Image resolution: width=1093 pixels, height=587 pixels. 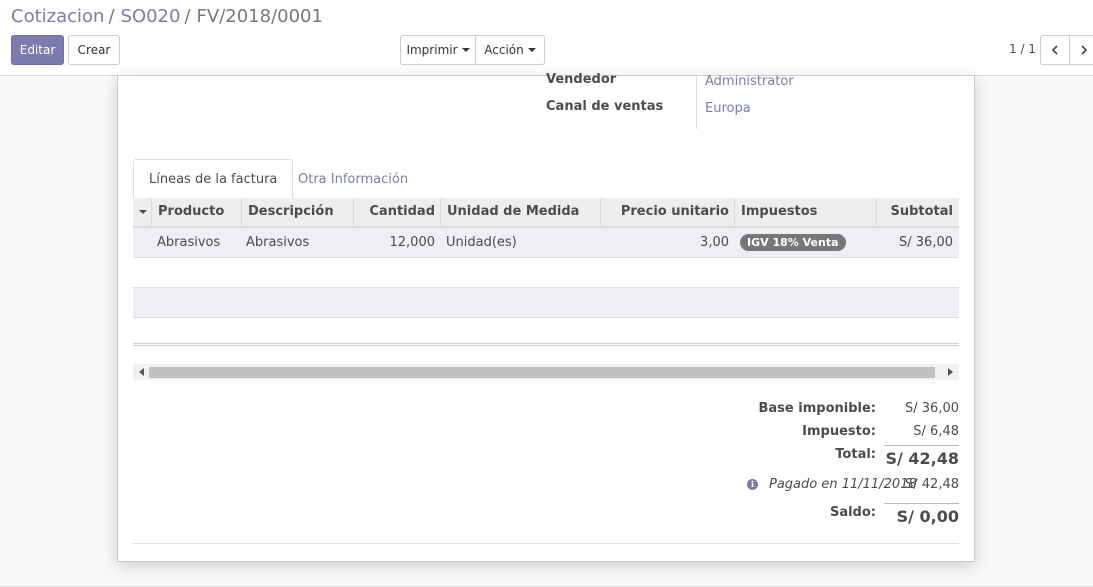 I want to click on action-button-label: Acción, so click(x=504, y=50).